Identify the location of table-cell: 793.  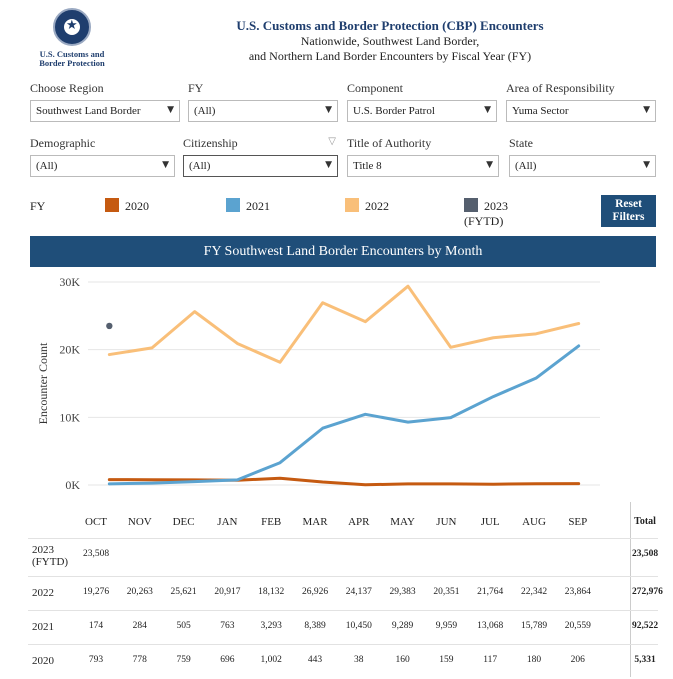
(96, 660).